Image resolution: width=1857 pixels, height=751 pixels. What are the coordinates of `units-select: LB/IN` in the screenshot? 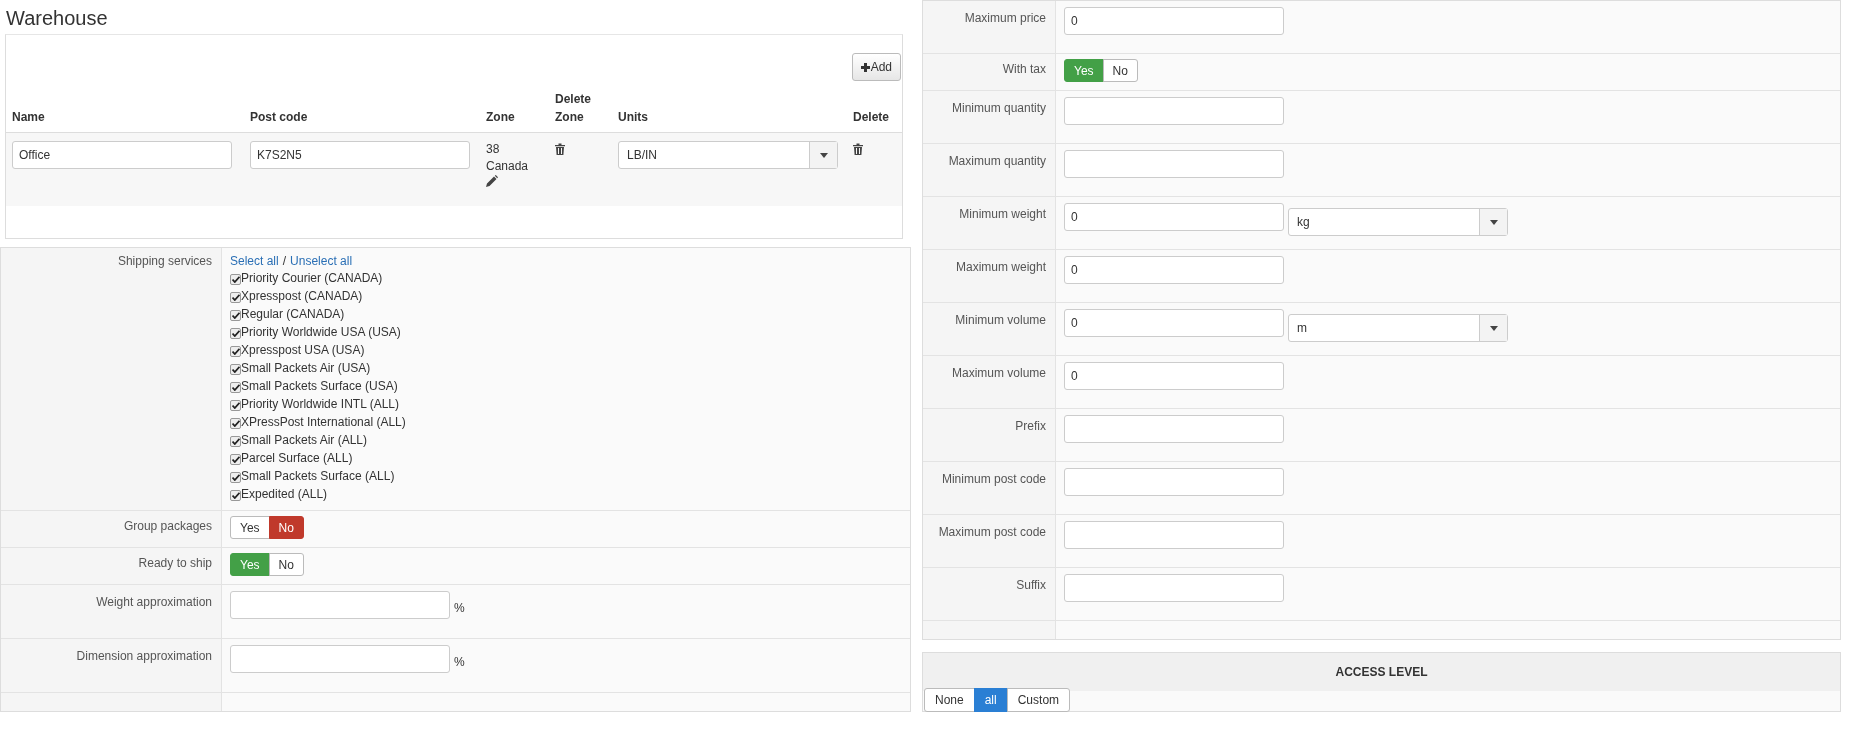 It's located at (728, 155).